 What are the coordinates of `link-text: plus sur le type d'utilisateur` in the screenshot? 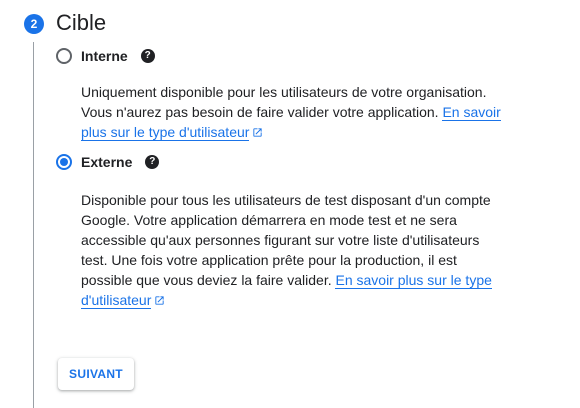 It's located at (165, 132).